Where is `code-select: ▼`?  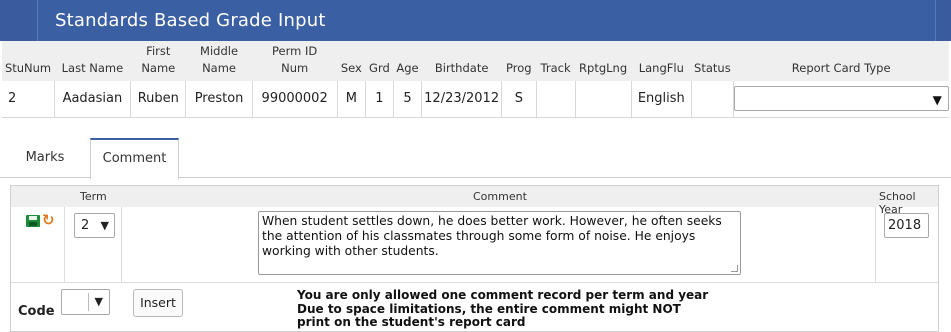 code-select: ▼ is located at coordinates (85, 302).